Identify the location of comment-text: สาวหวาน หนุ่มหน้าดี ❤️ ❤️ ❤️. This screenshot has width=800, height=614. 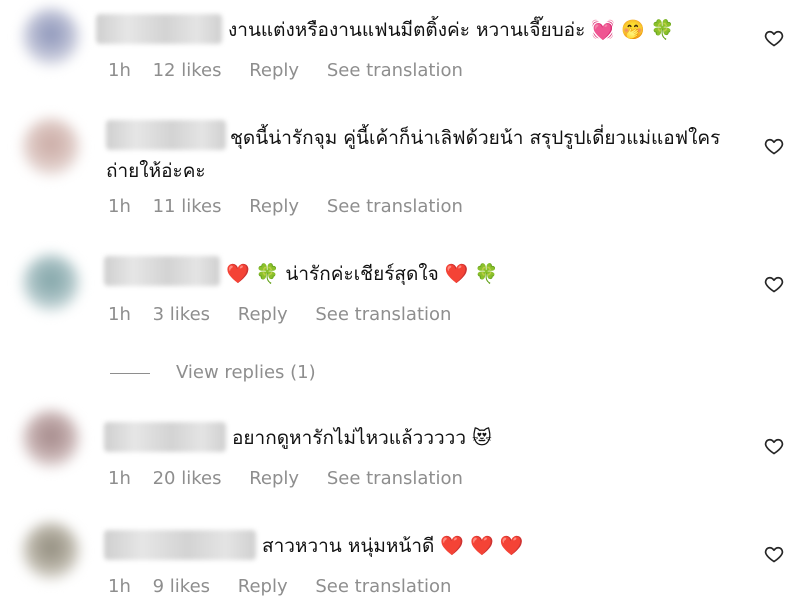
(393, 546).